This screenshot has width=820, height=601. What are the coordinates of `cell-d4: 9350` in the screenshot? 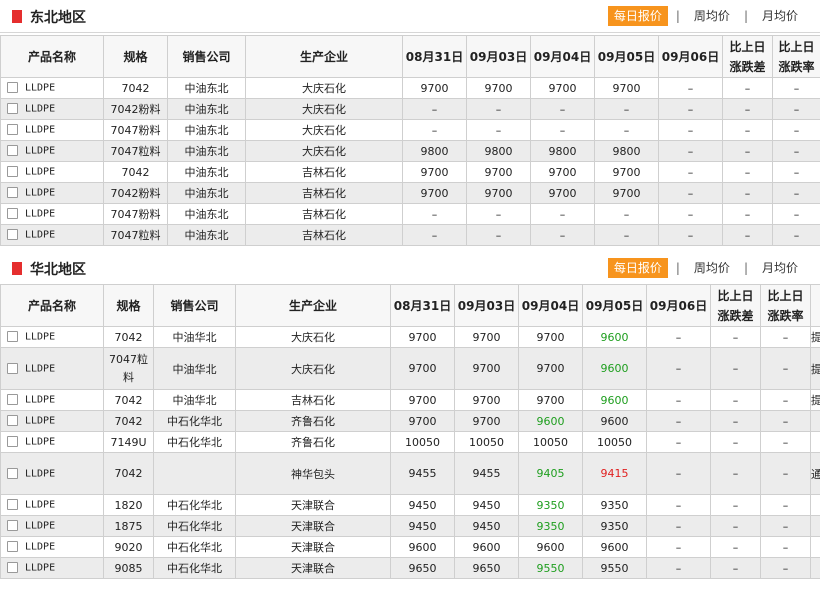 It's located at (614, 526).